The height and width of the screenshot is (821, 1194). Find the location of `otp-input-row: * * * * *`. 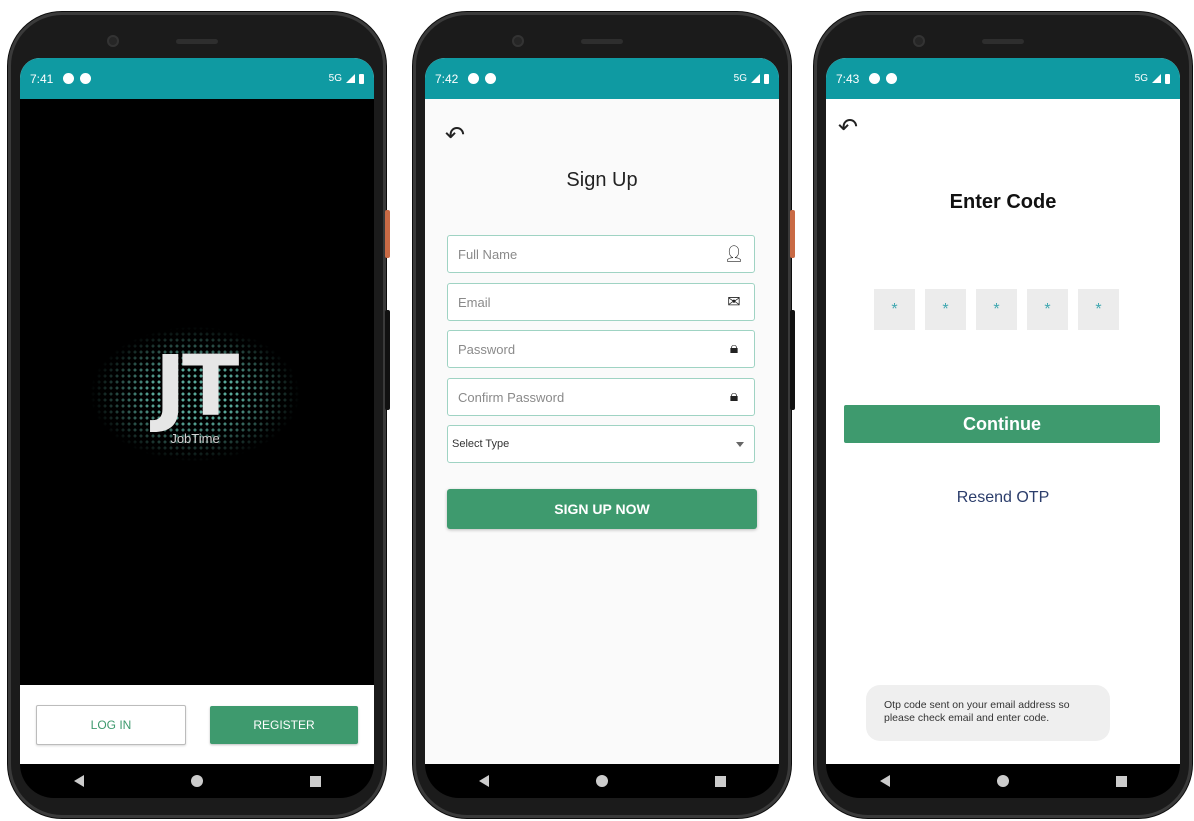

otp-input-row: * * * * * is located at coordinates (996, 309).